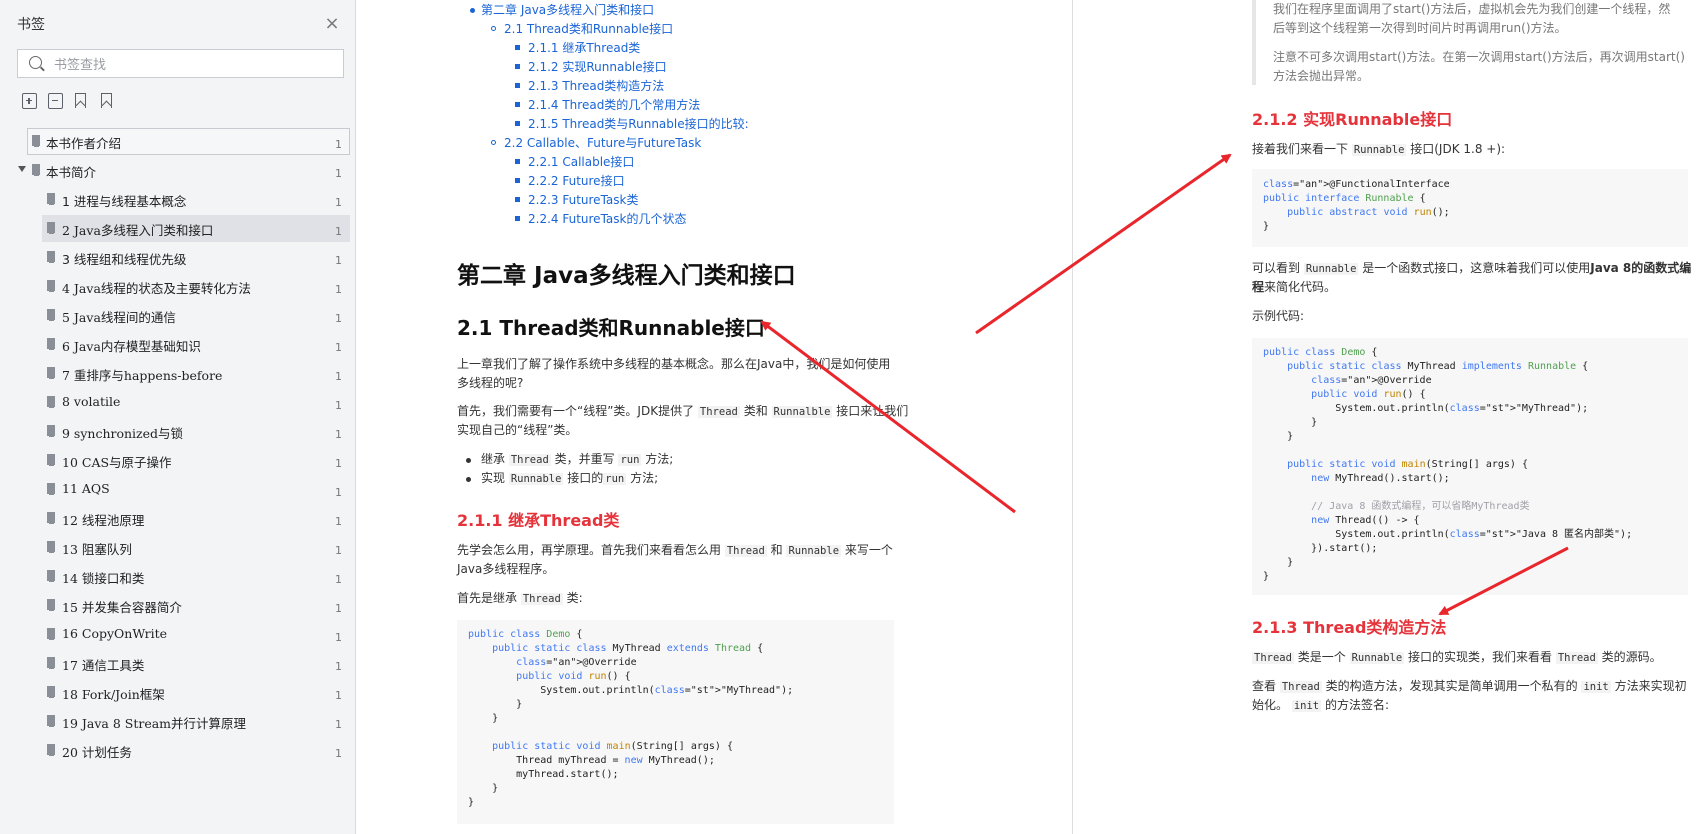 The height and width of the screenshot is (834, 1702). What do you see at coordinates (91, 401) in the screenshot?
I see `bookmark-label: 8 volatile` at bounding box center [91, 401].